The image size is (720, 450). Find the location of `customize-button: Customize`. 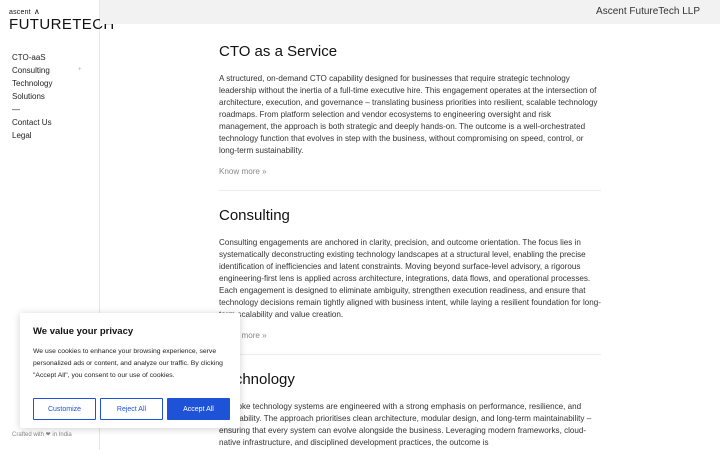

customize-button: Customize is located at coordinates (64, 409).